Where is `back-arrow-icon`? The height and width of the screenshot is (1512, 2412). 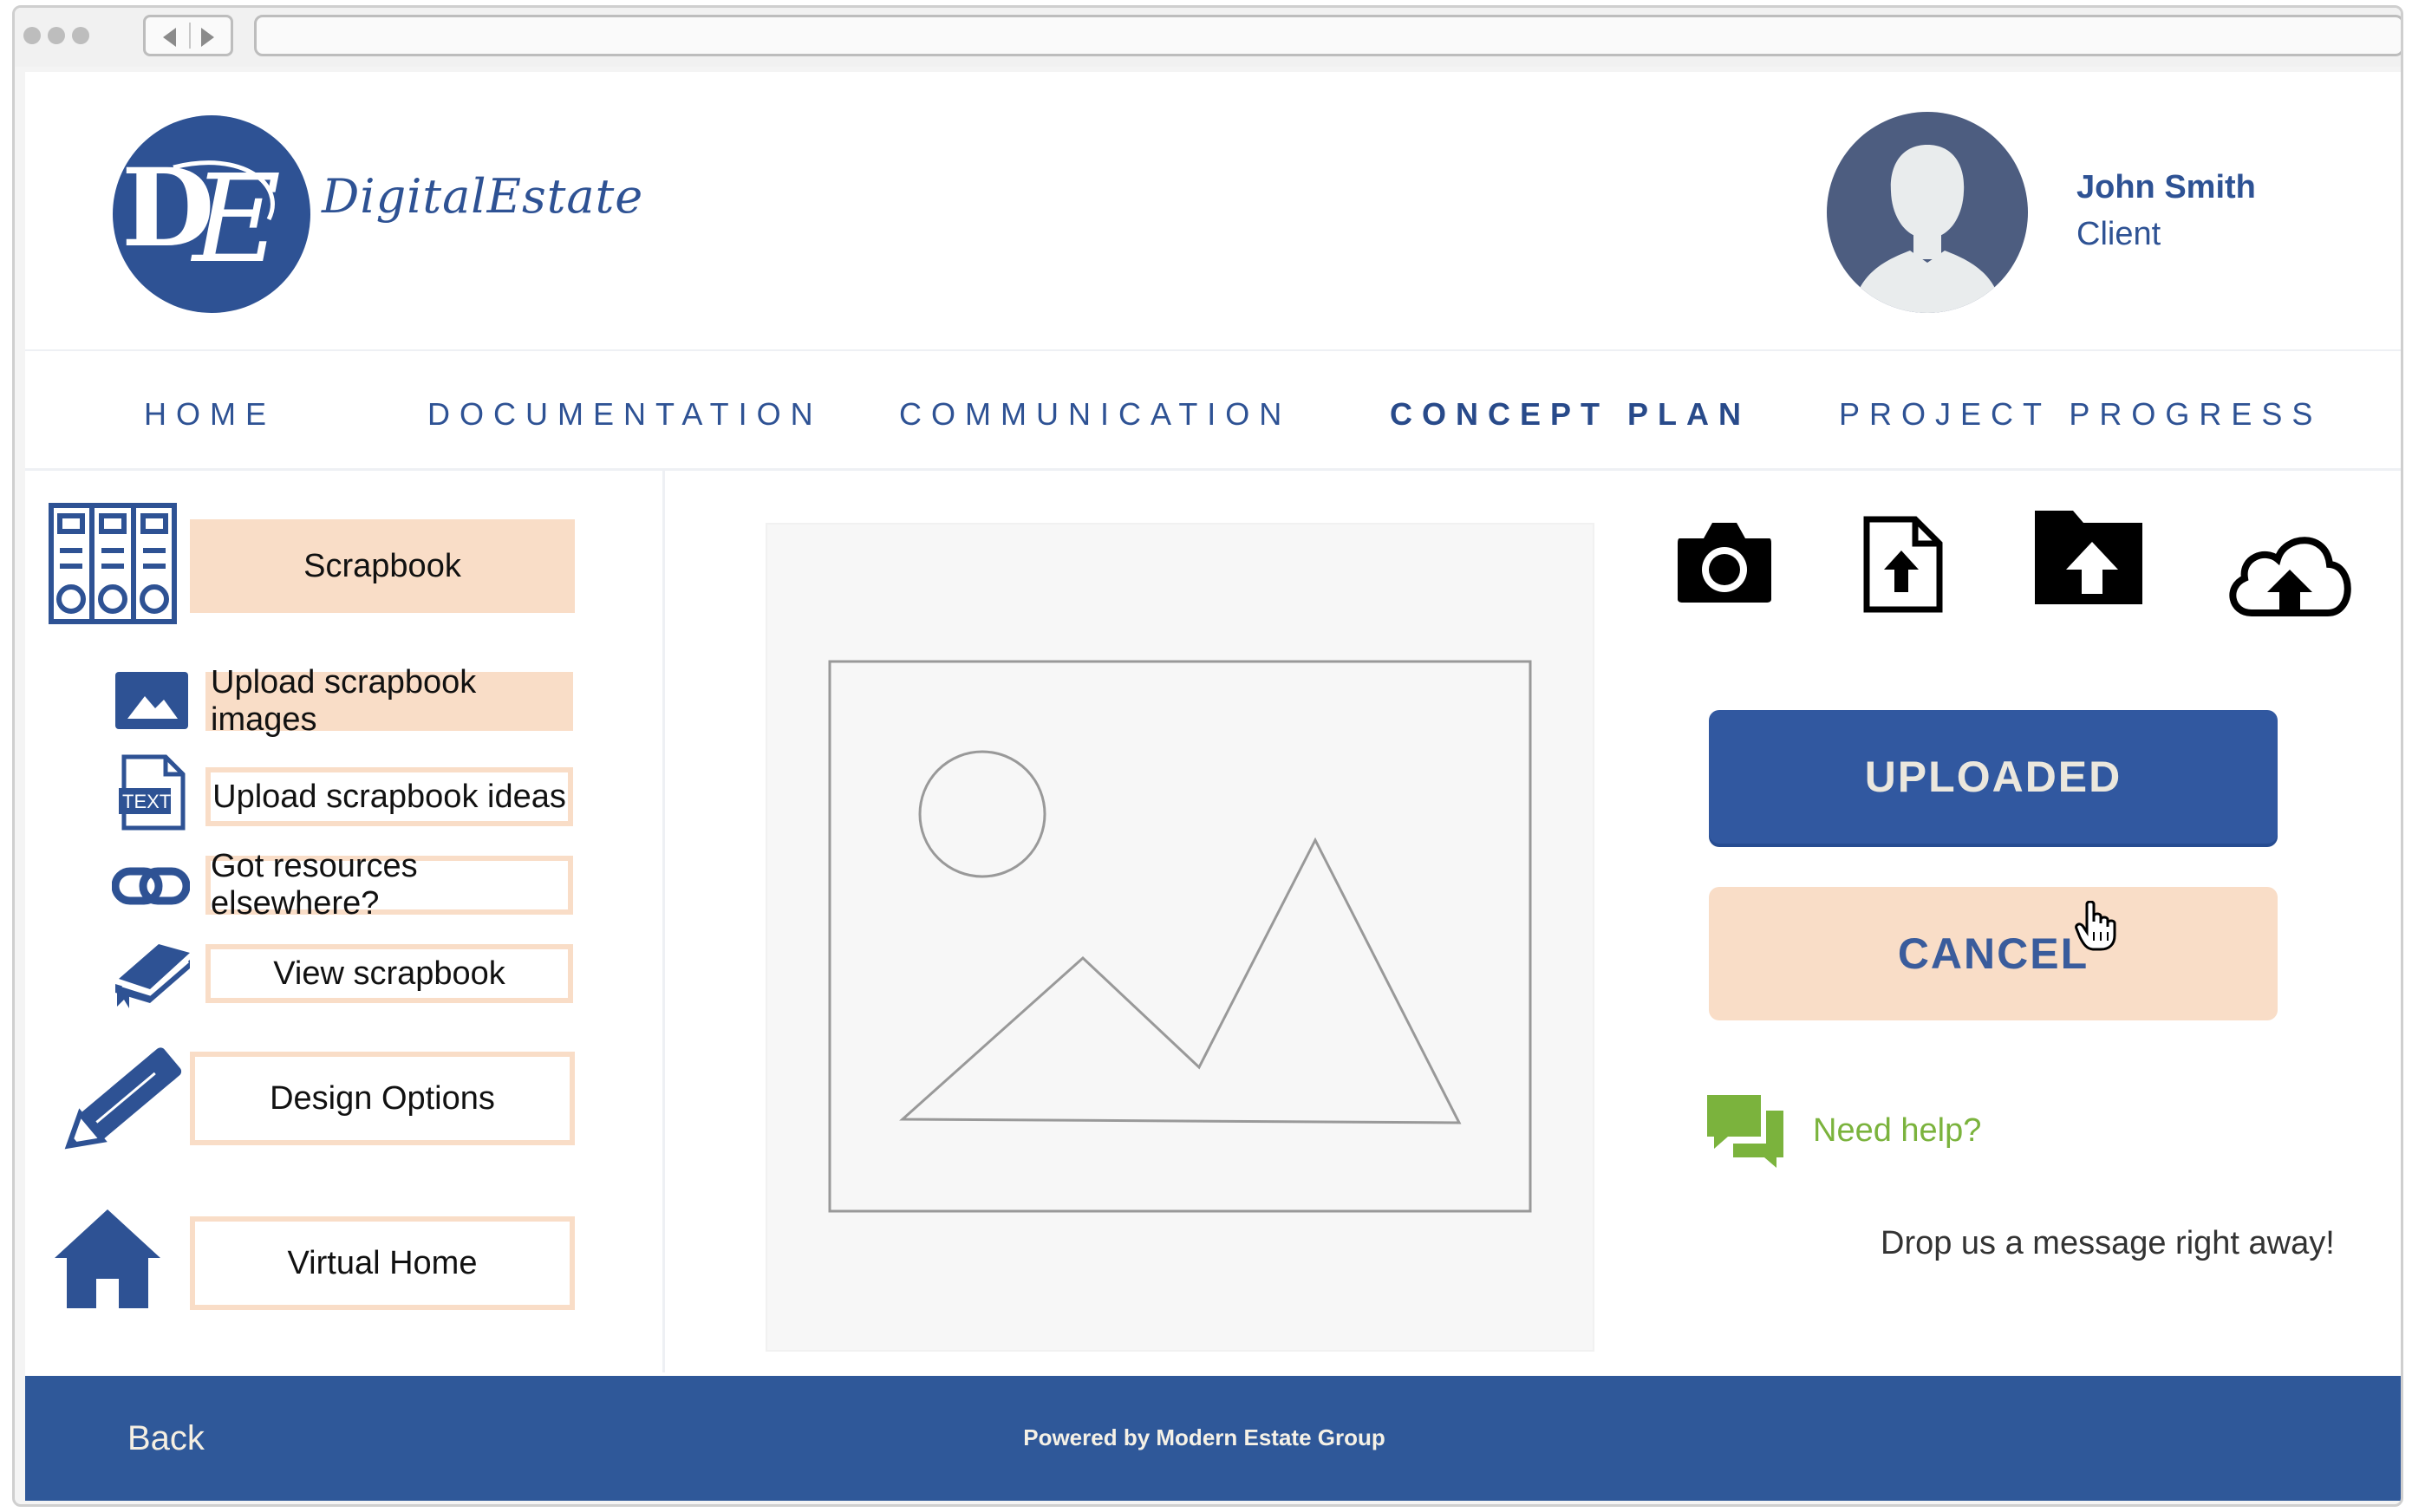 back-arrow-icon is located at coordinates (169, 37).